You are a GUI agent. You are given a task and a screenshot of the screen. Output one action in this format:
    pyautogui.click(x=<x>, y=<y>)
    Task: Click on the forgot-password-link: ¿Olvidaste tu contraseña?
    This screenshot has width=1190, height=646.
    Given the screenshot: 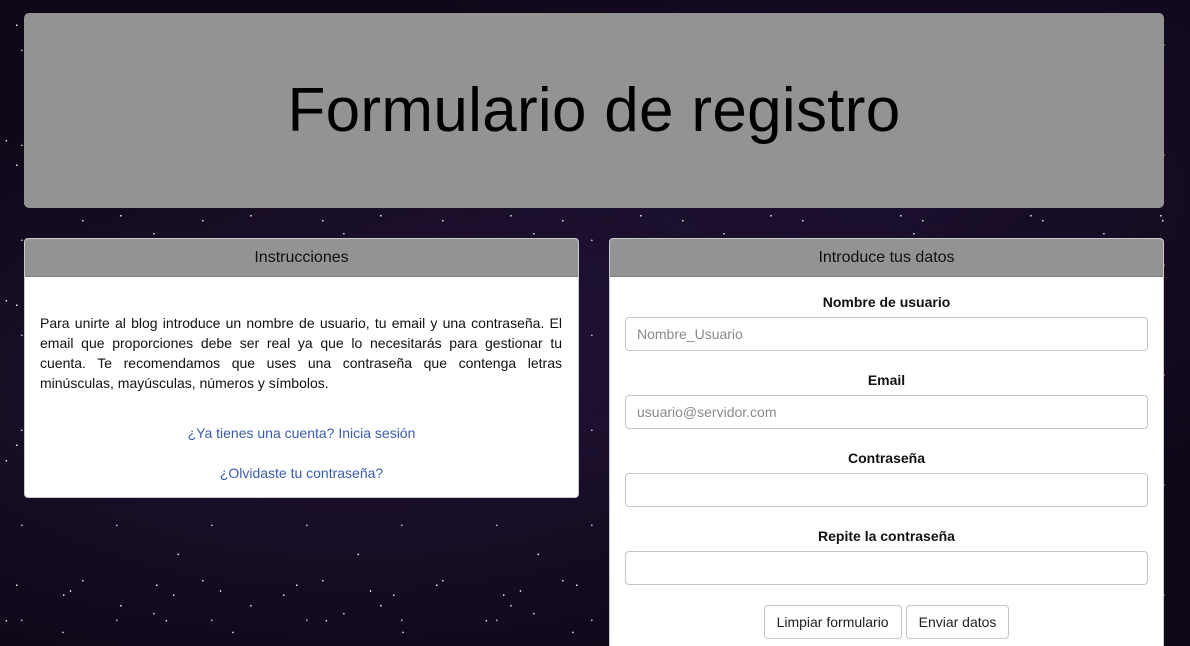 What is the action you would take?
    pyautogui.click(x=301, y=473)
    